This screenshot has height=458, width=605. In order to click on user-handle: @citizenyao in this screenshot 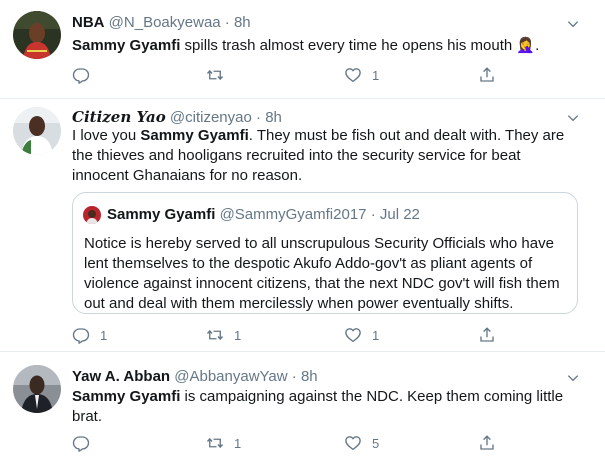, I will do `click(211, 117)`.